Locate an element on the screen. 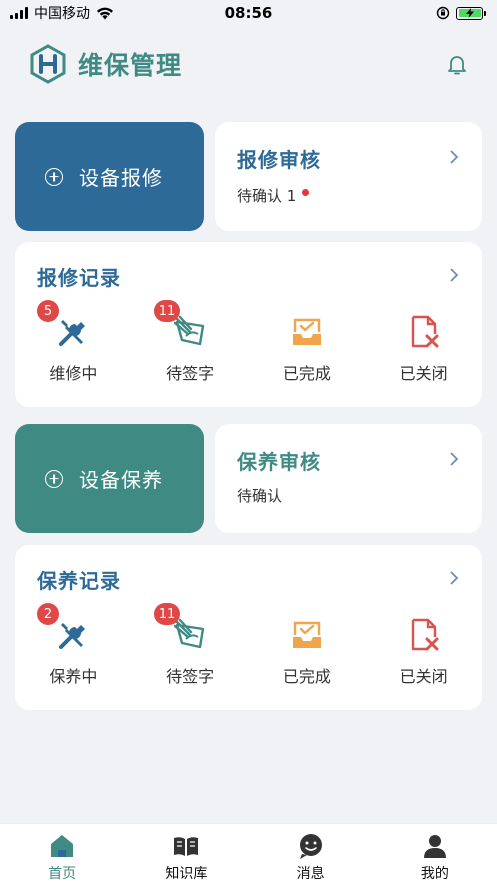 The image size is (497, 883). repair-review-status: 待确认 1 is located at coordinates (273, 195).